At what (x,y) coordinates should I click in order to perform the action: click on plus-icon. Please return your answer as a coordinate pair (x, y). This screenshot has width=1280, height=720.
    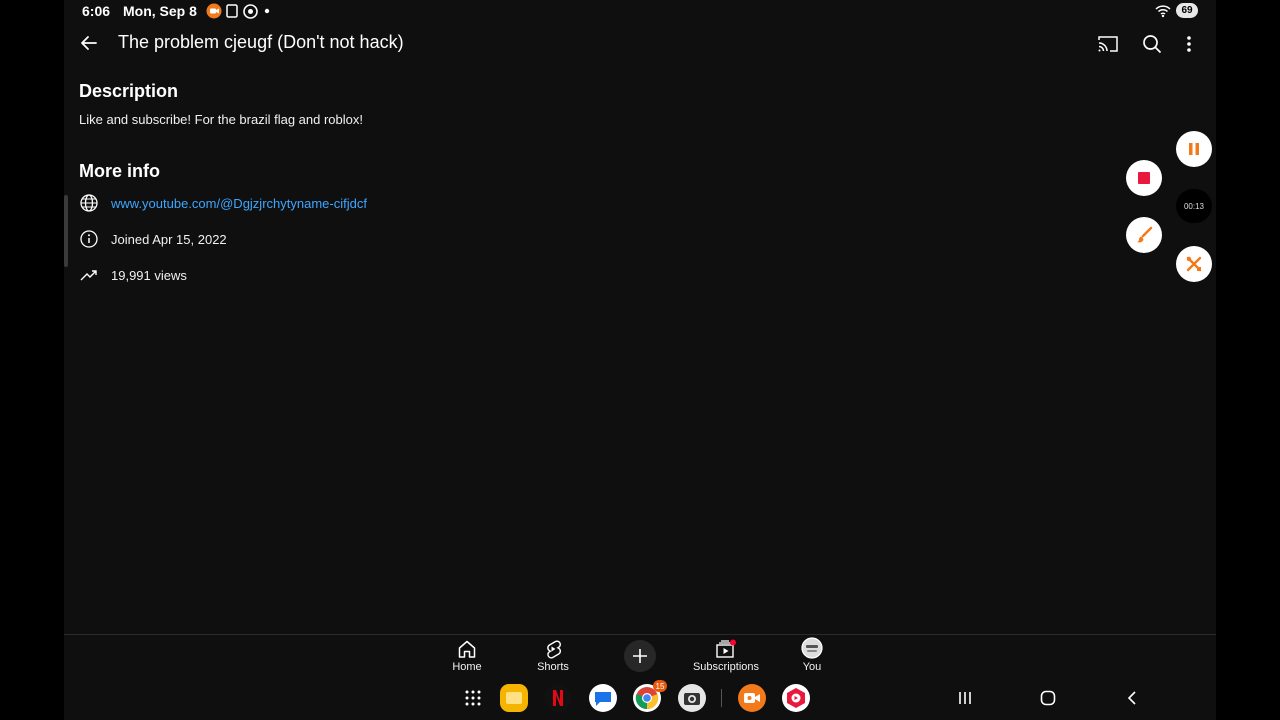
    Looking at the image, I should click on (640, 656).